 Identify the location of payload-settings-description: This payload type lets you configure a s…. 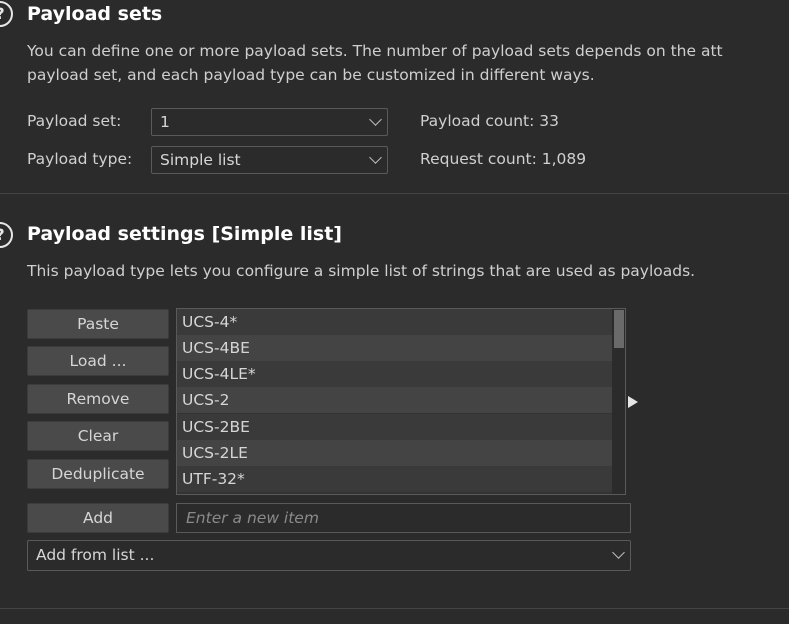
(361, 271).